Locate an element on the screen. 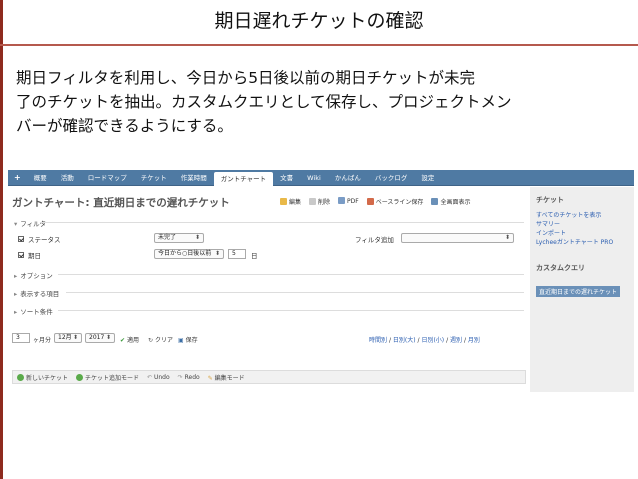 The image size is (638, 479). status-filter-checkbox is located at coordinates (21, 239).